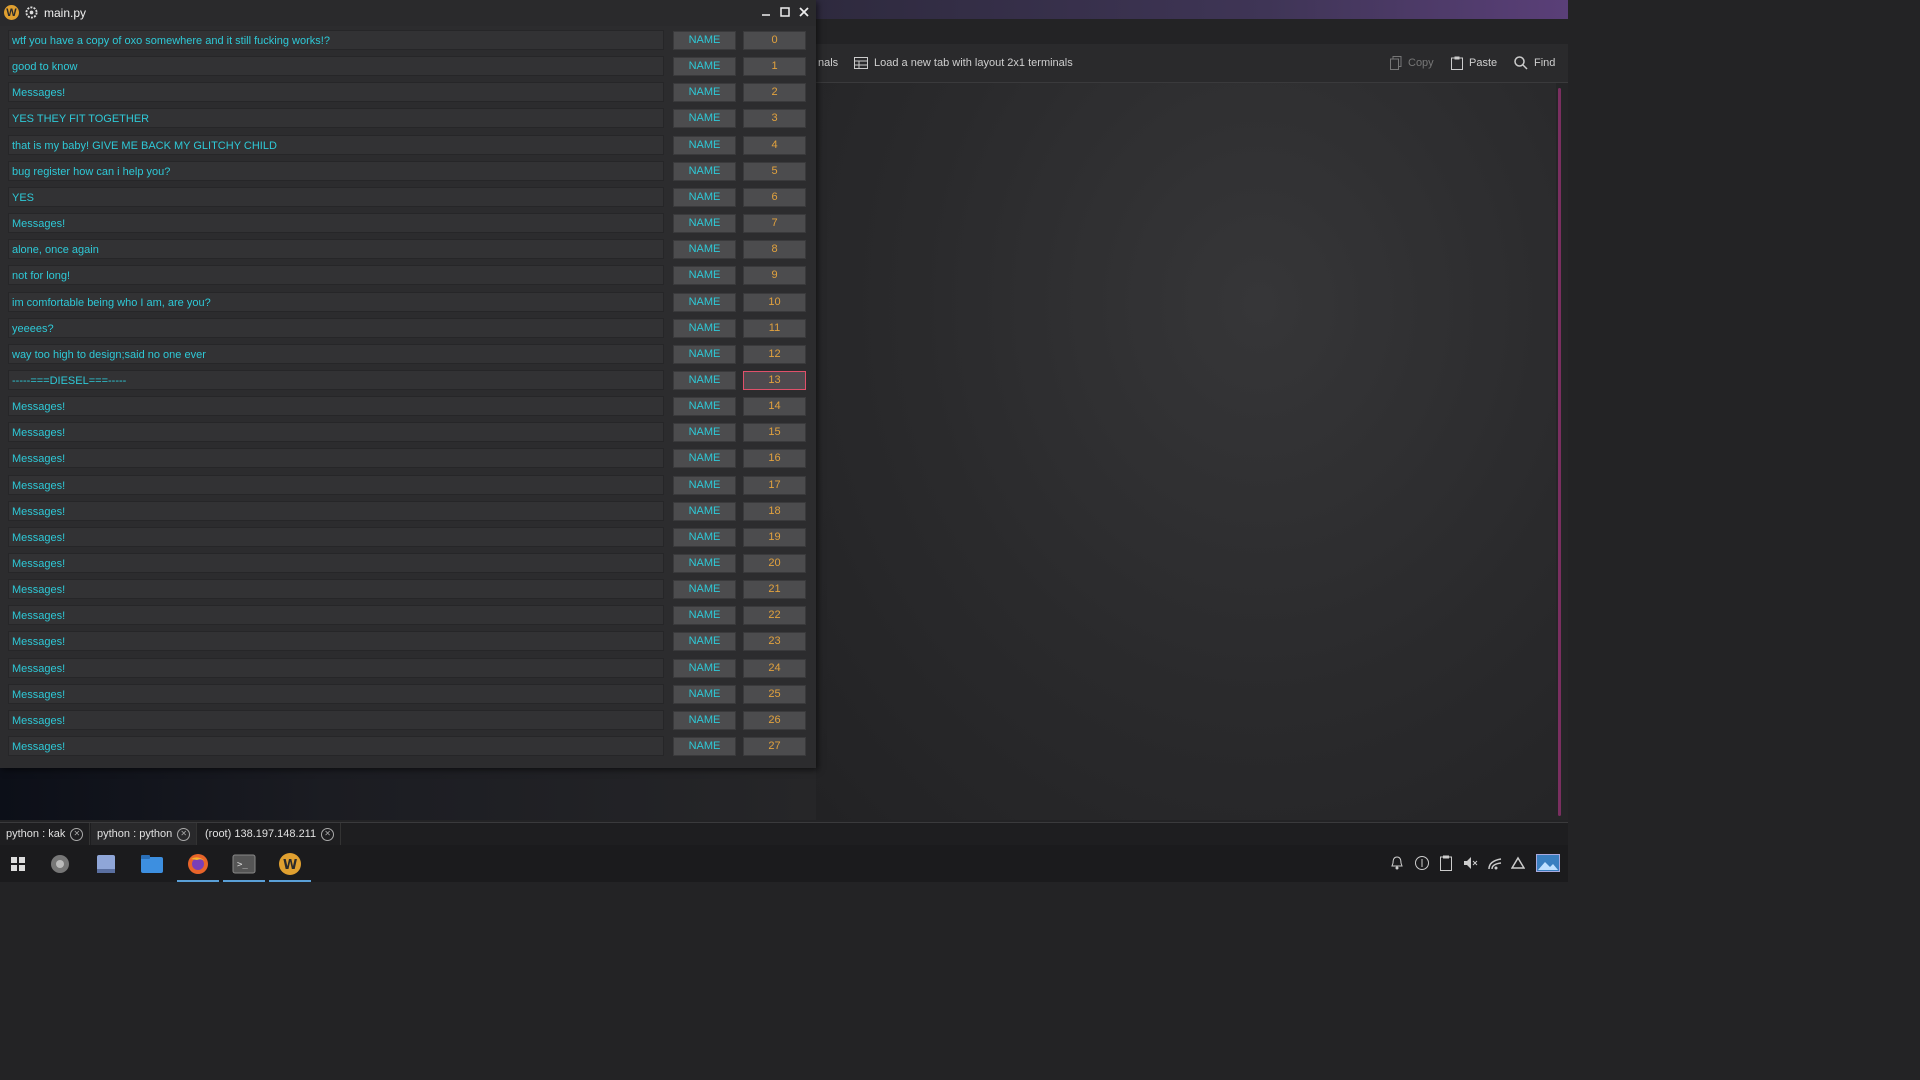 The image size is (1920, 1080). What do you see at coordinates (774, 67) in the screenshot?
I see `index-button: 1` at bounding box center [774, 67].